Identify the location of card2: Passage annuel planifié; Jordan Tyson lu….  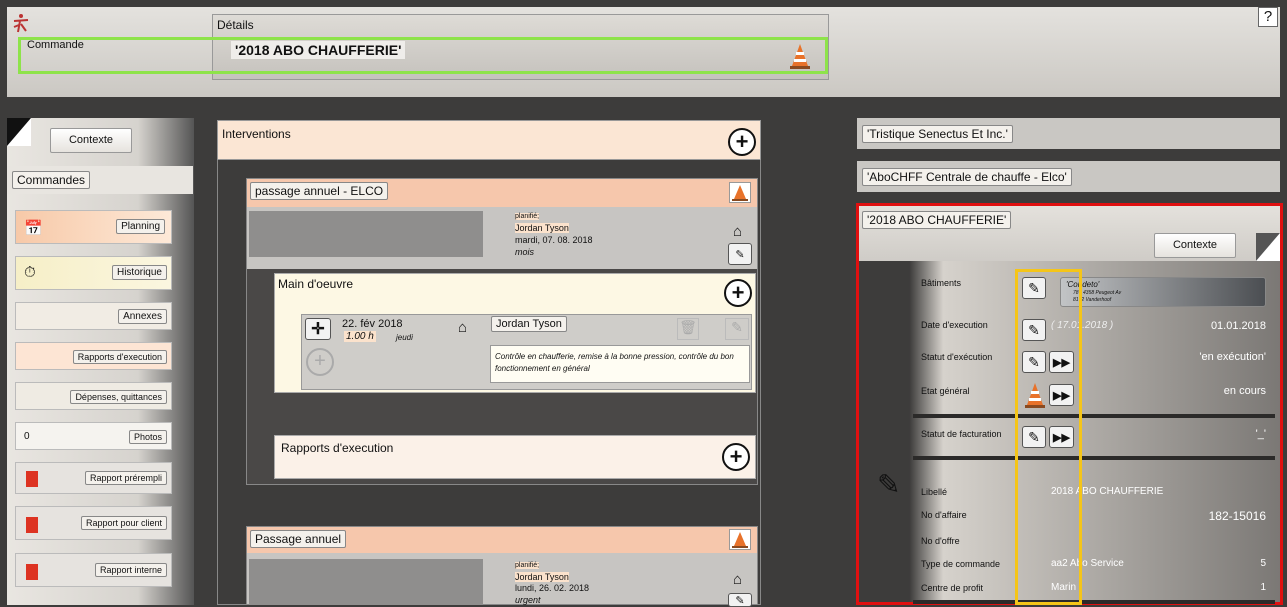
(502, 566).